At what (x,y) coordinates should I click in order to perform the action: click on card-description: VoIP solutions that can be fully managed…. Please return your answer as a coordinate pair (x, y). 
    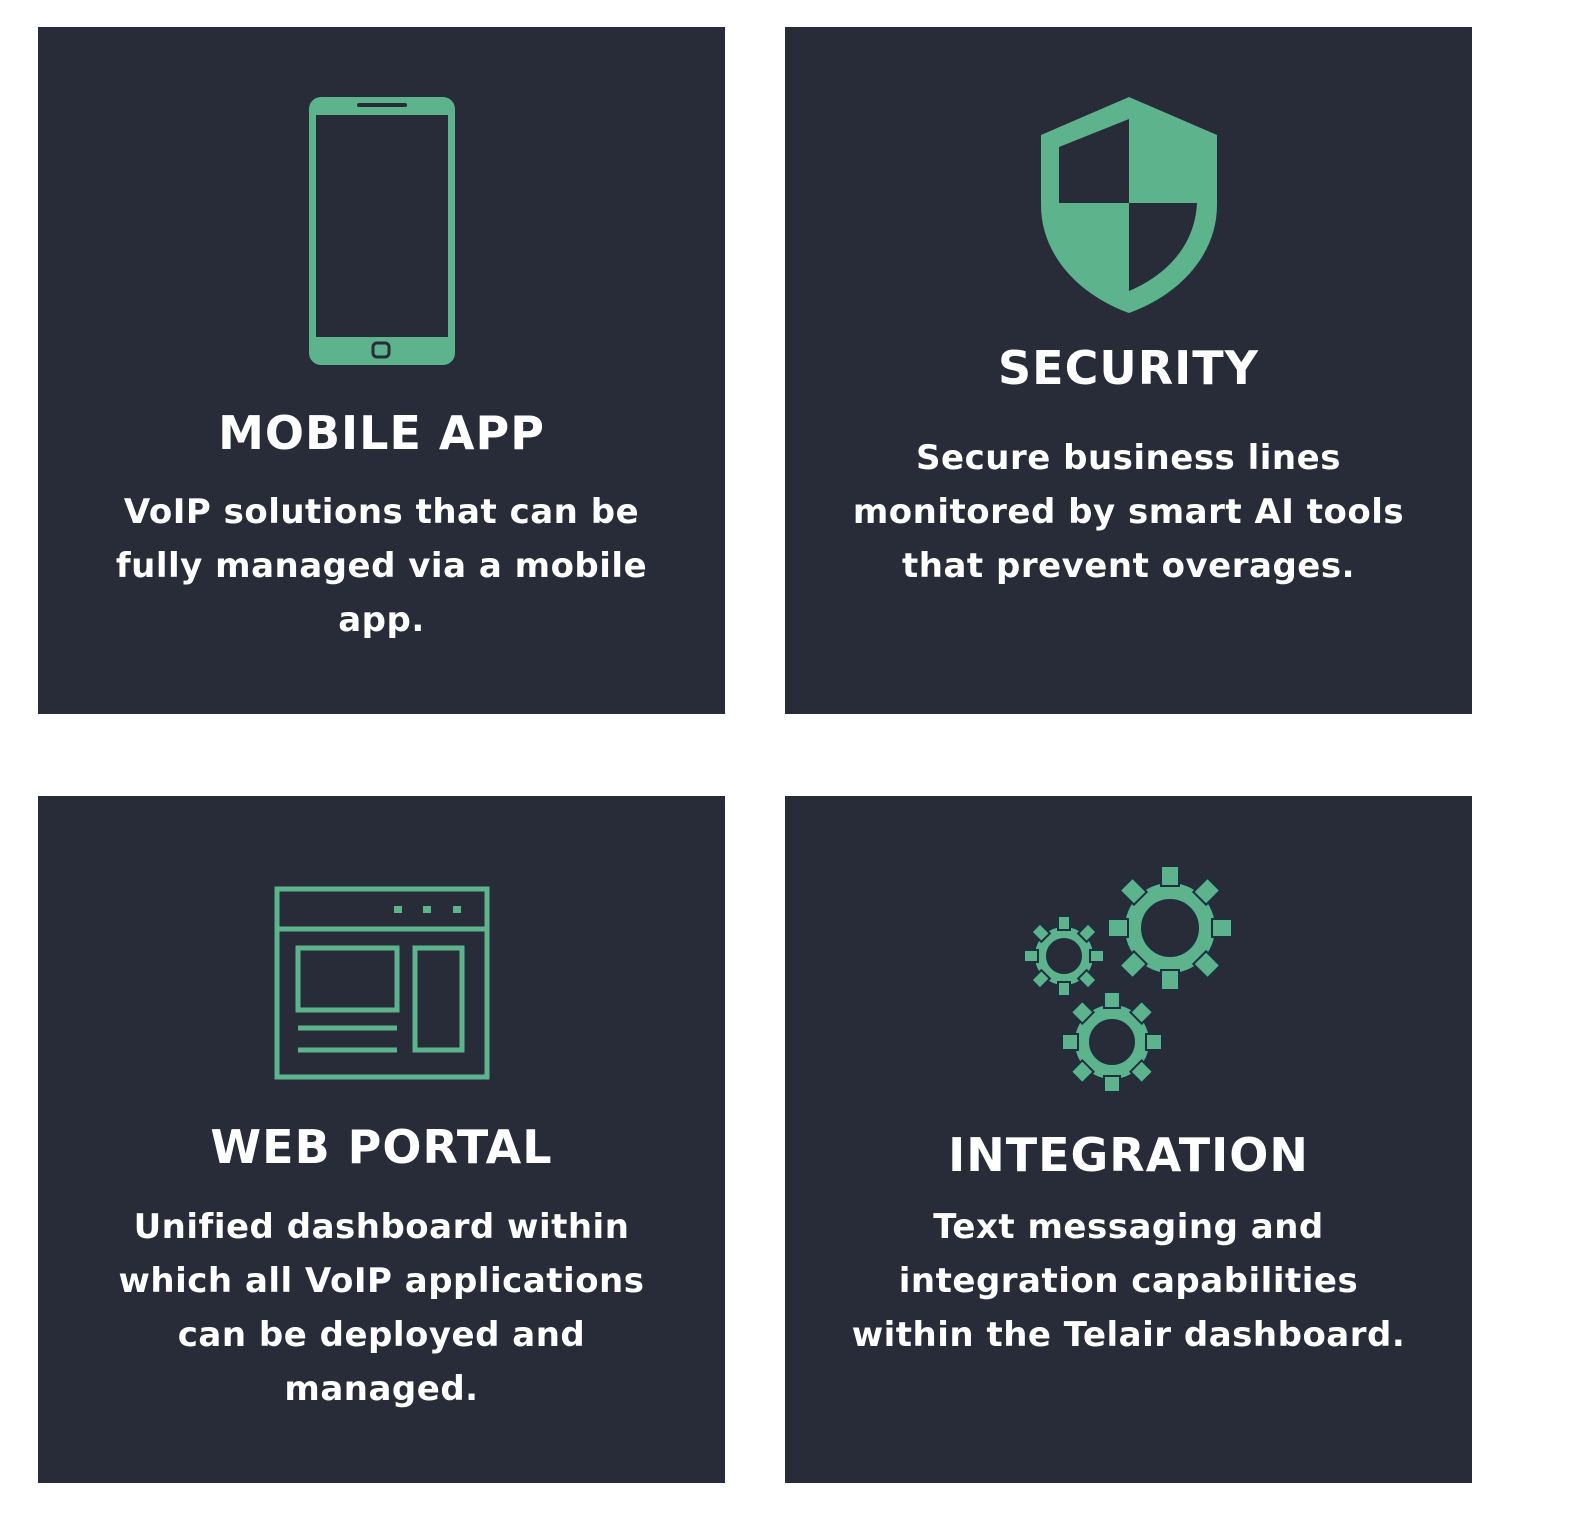
    Looking at the image, I should click on (381, 566).